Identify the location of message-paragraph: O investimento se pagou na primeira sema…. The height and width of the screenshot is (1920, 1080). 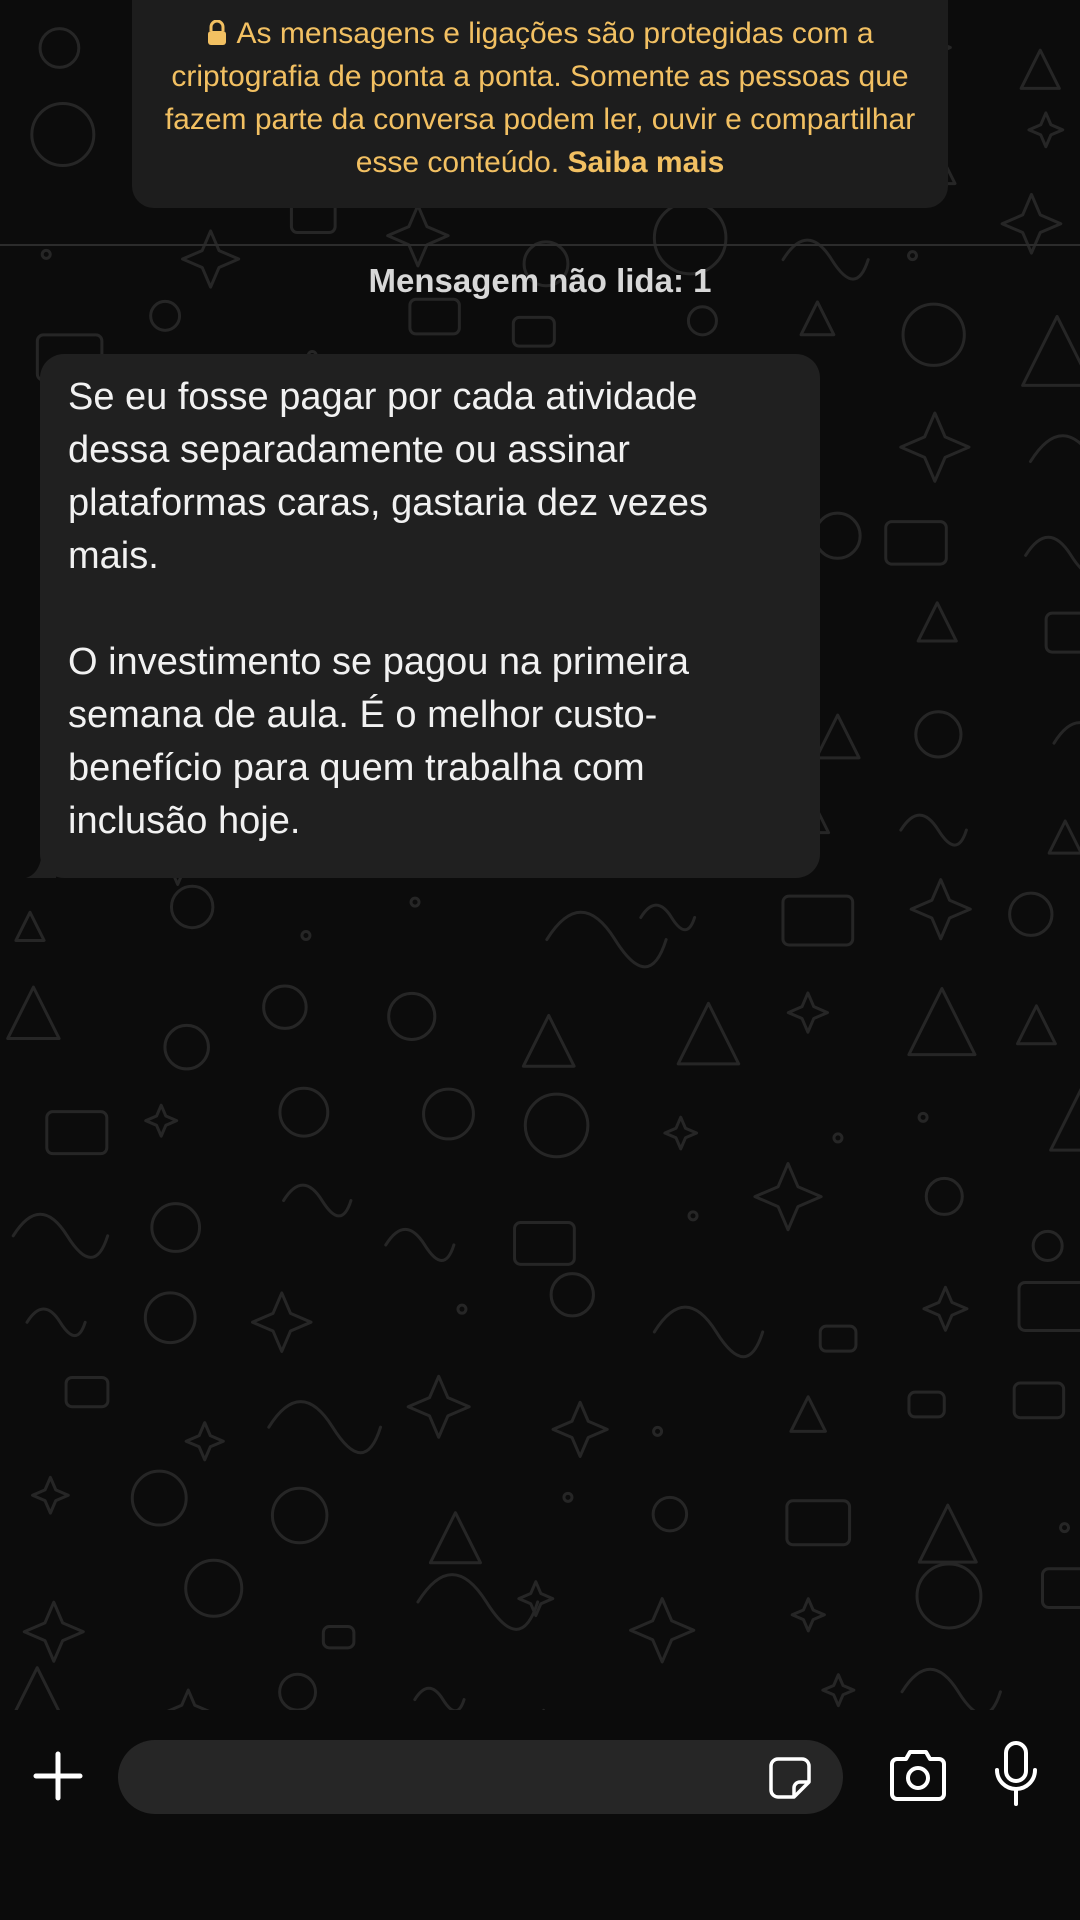
(378, 741).